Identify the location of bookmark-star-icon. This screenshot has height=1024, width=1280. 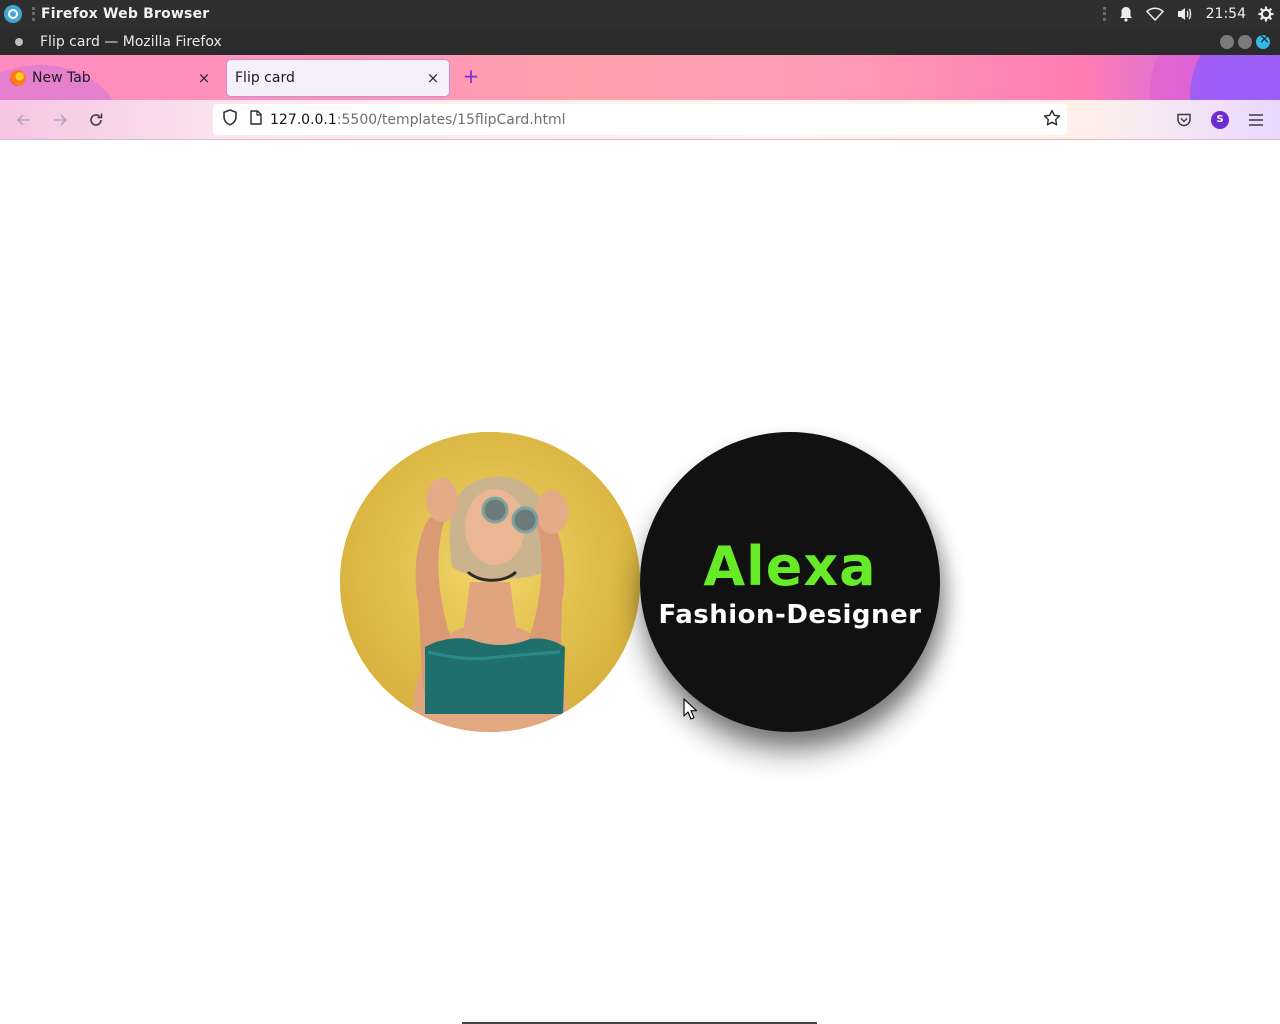
(1052, 120).